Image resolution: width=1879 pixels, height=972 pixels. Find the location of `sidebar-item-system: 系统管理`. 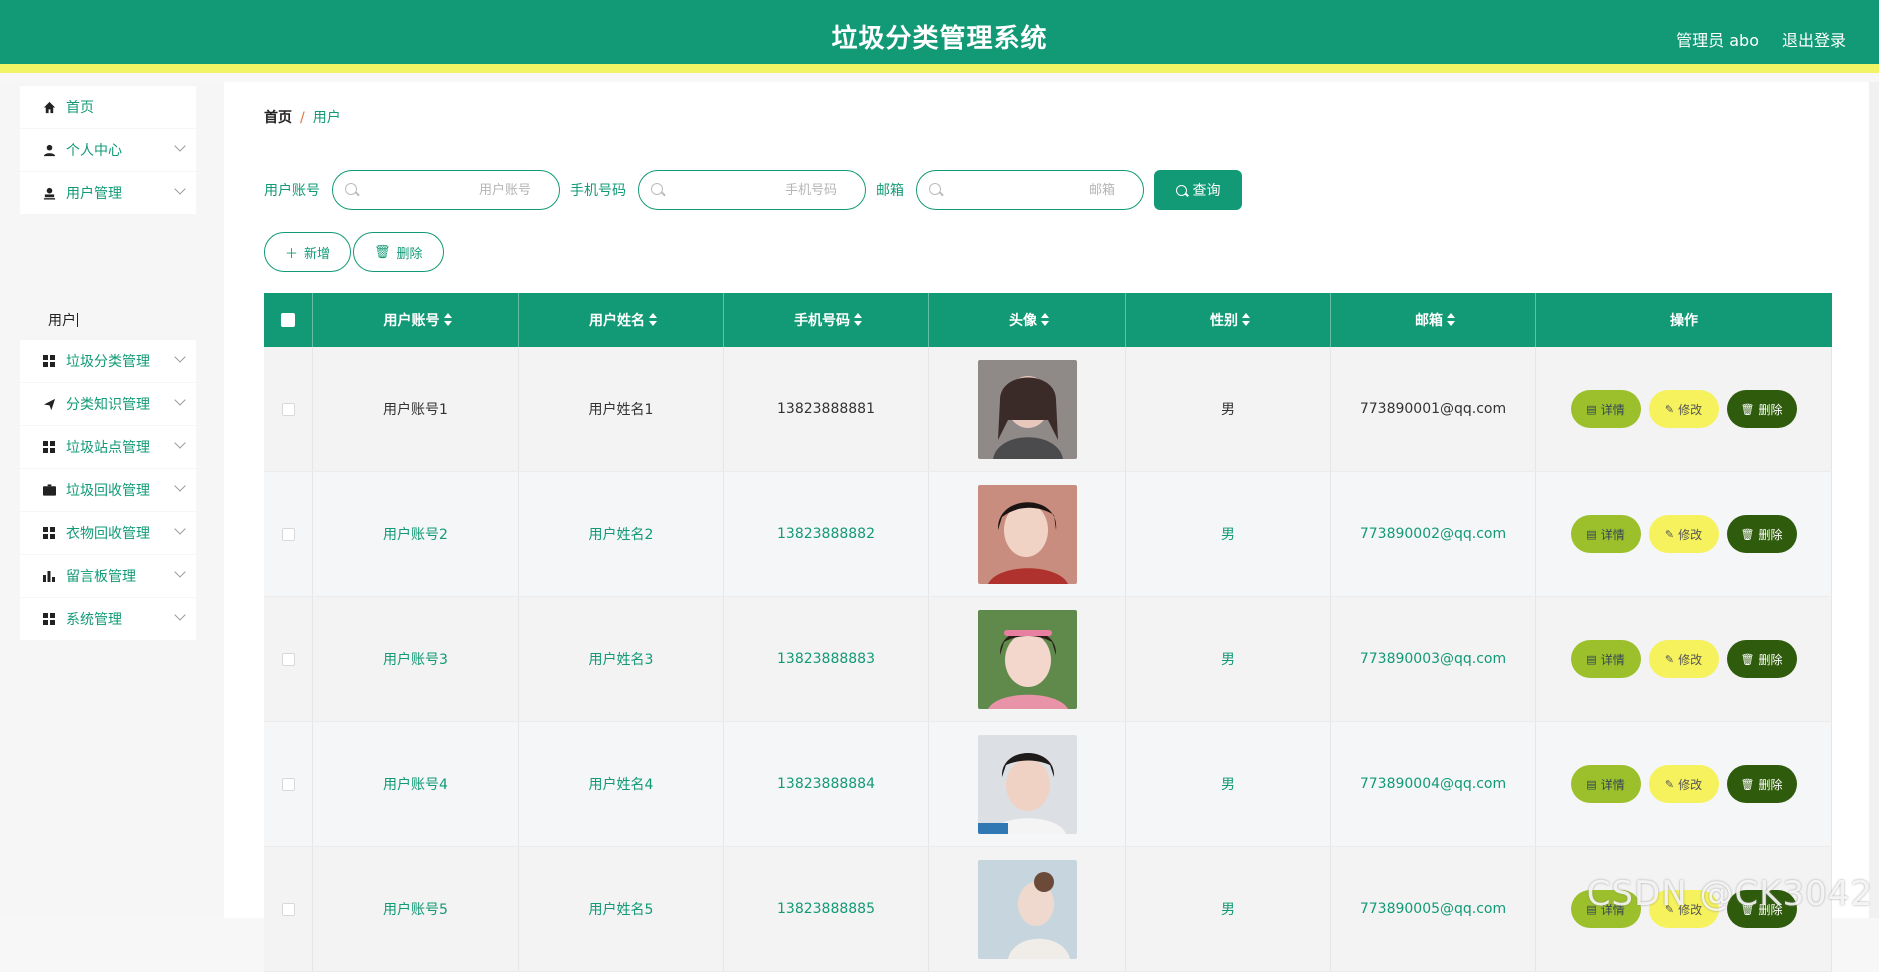

sidebar-item-system: 系统管理 is located at coordinates (108, 619).